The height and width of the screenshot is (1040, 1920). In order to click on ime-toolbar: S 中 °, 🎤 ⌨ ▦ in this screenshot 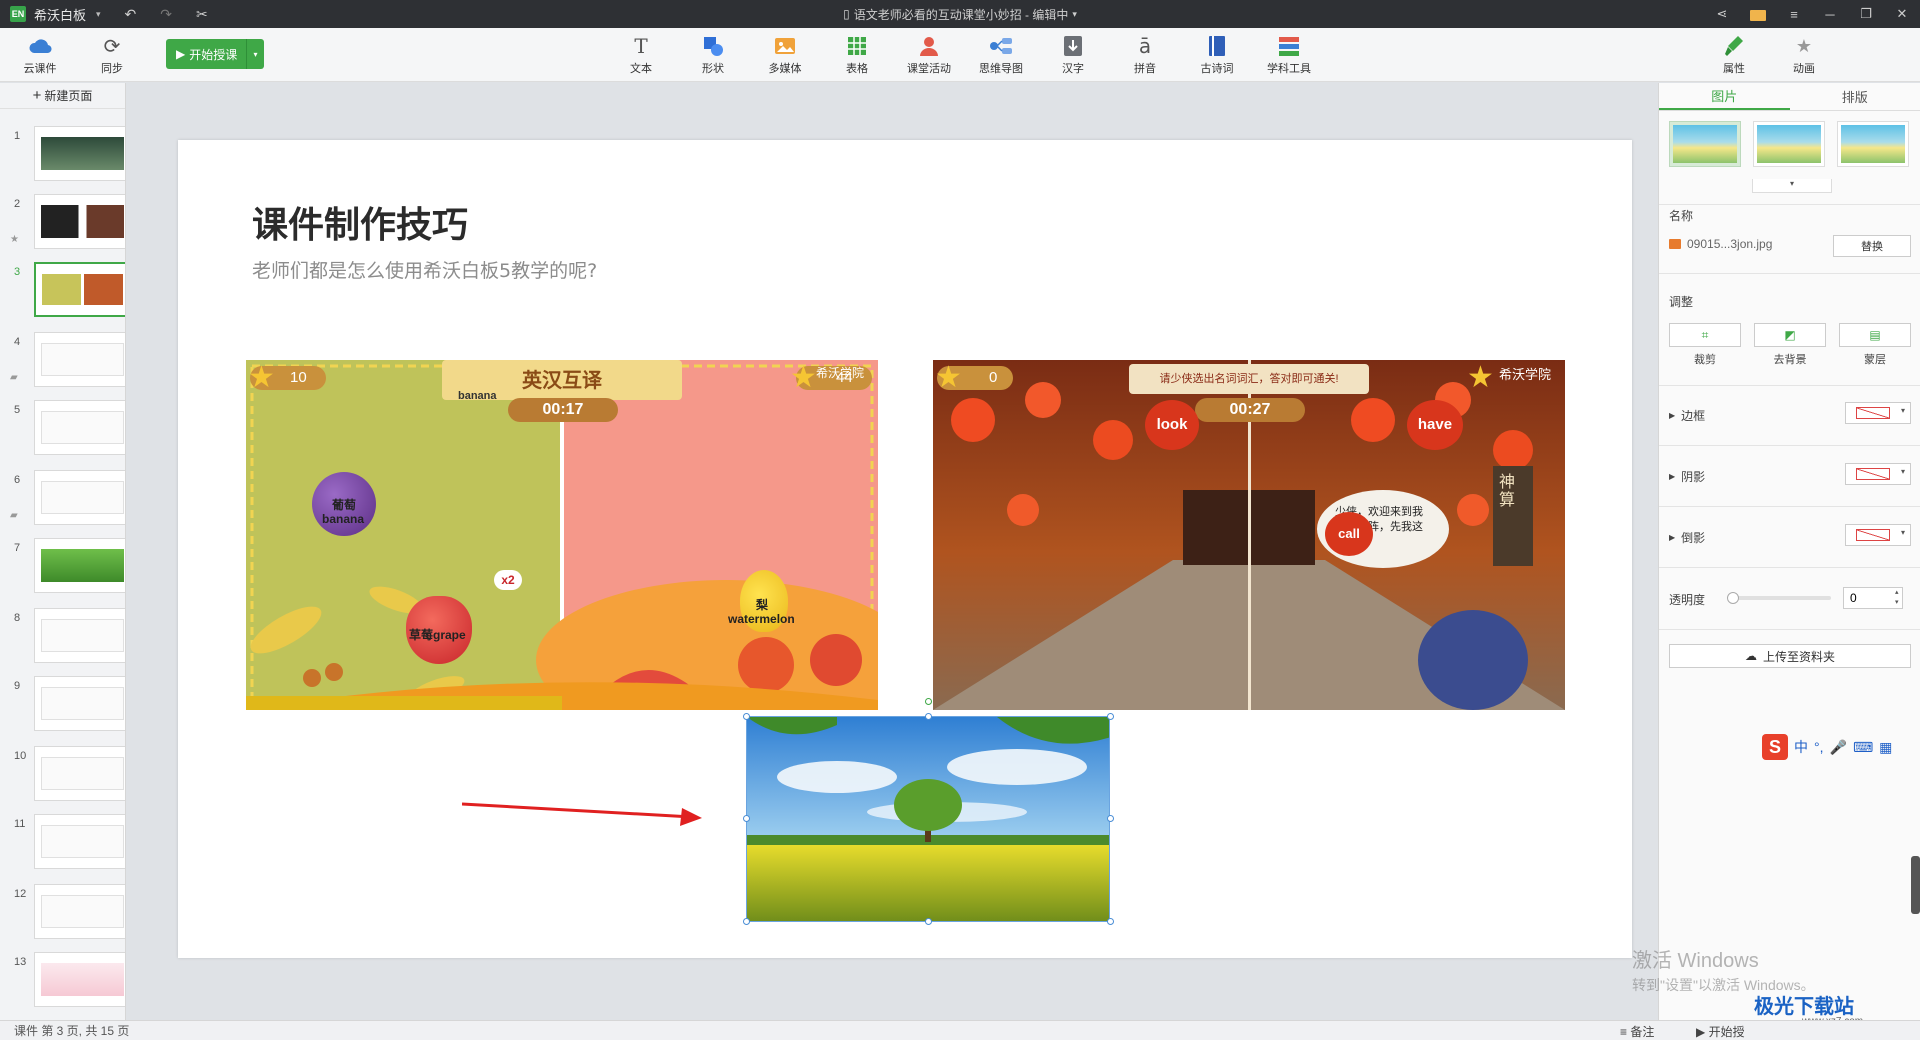, I will do `click(1838, 747)`.